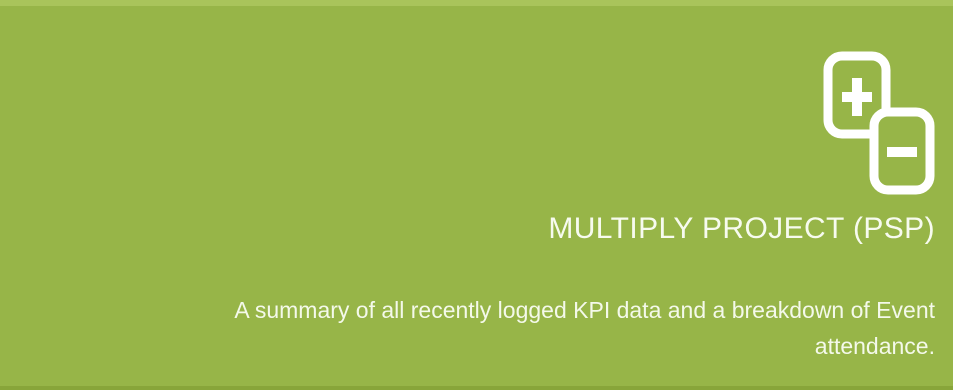 This screenshot has height=390, width=953. What do you see at coordinates (741, 228) in the screenshot?
I see `card-title: MULTIPLY PROJECT (PSP)` at bounding box center [741, 228].